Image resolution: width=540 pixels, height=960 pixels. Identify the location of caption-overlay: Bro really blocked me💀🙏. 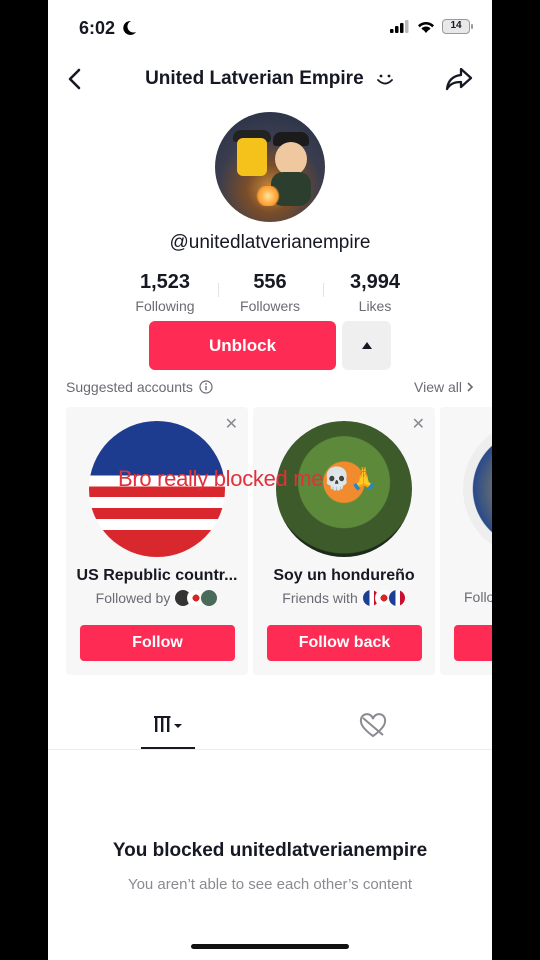
(248, 478).